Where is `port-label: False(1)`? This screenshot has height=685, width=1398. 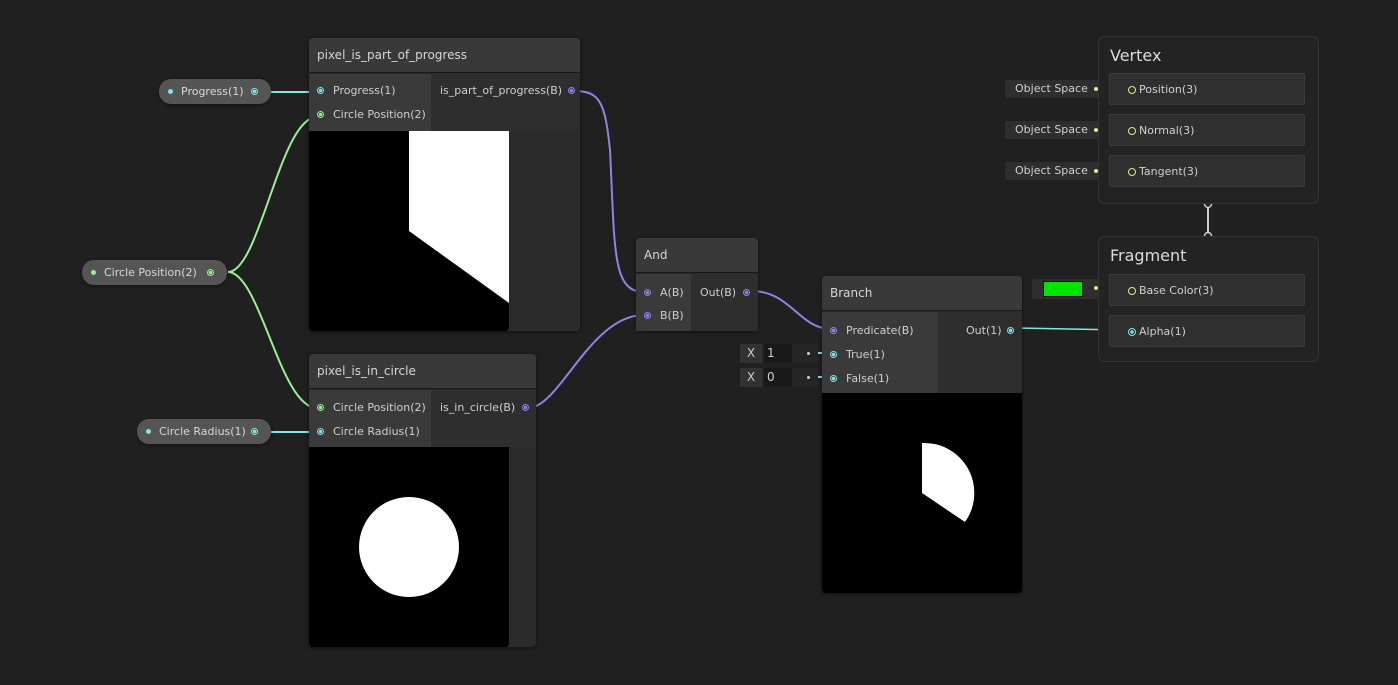 port-label: False(1) is located at coordinates (868, 378).